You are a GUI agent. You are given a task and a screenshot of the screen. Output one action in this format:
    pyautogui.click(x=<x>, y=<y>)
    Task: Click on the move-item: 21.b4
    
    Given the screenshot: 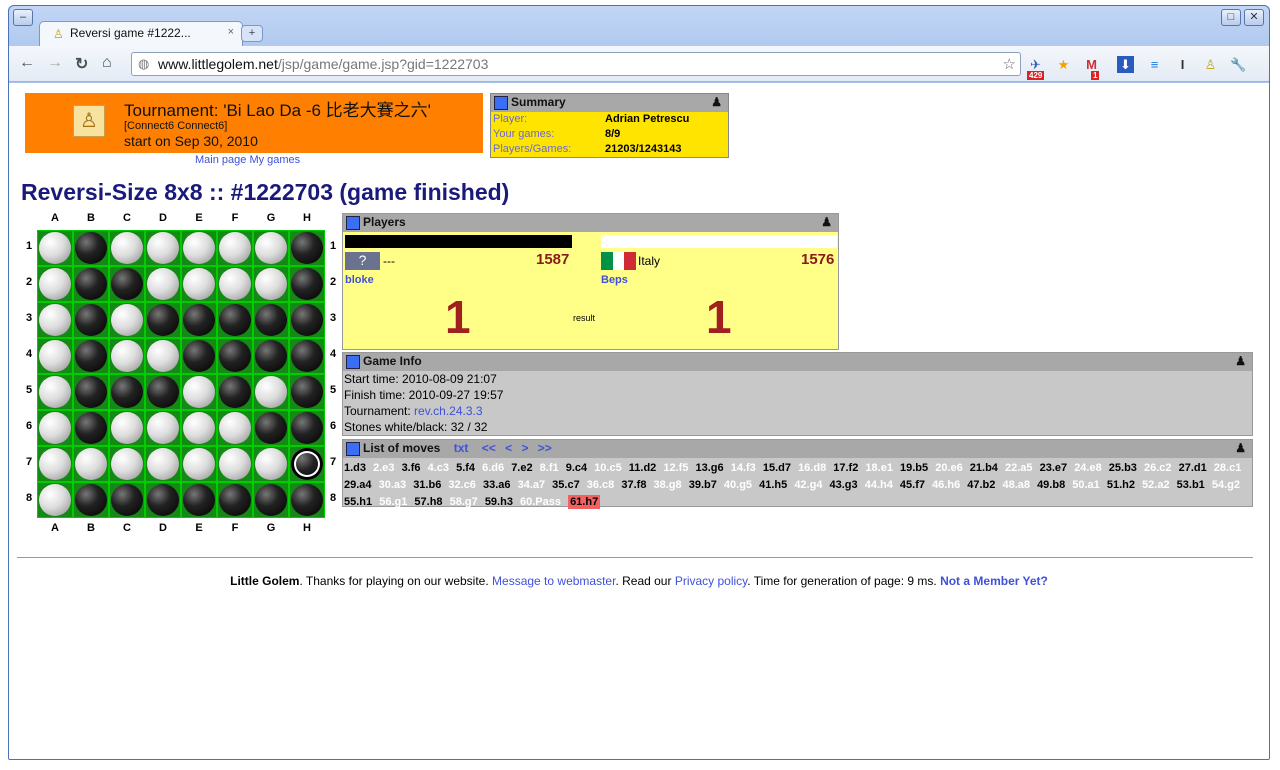 What is the action you would take?
    pyautogui.click(x=984, y=468)
    